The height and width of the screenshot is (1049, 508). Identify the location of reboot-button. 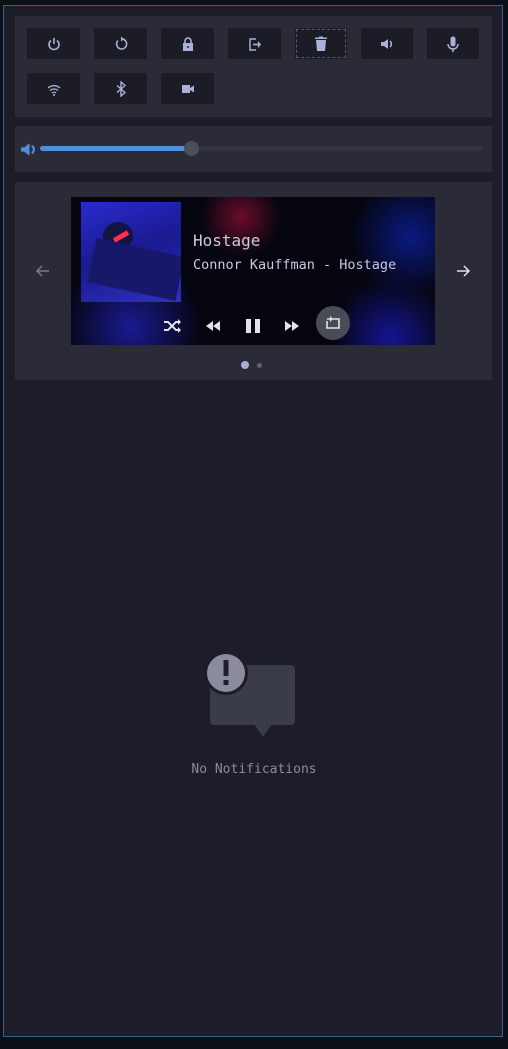
(120, 43).